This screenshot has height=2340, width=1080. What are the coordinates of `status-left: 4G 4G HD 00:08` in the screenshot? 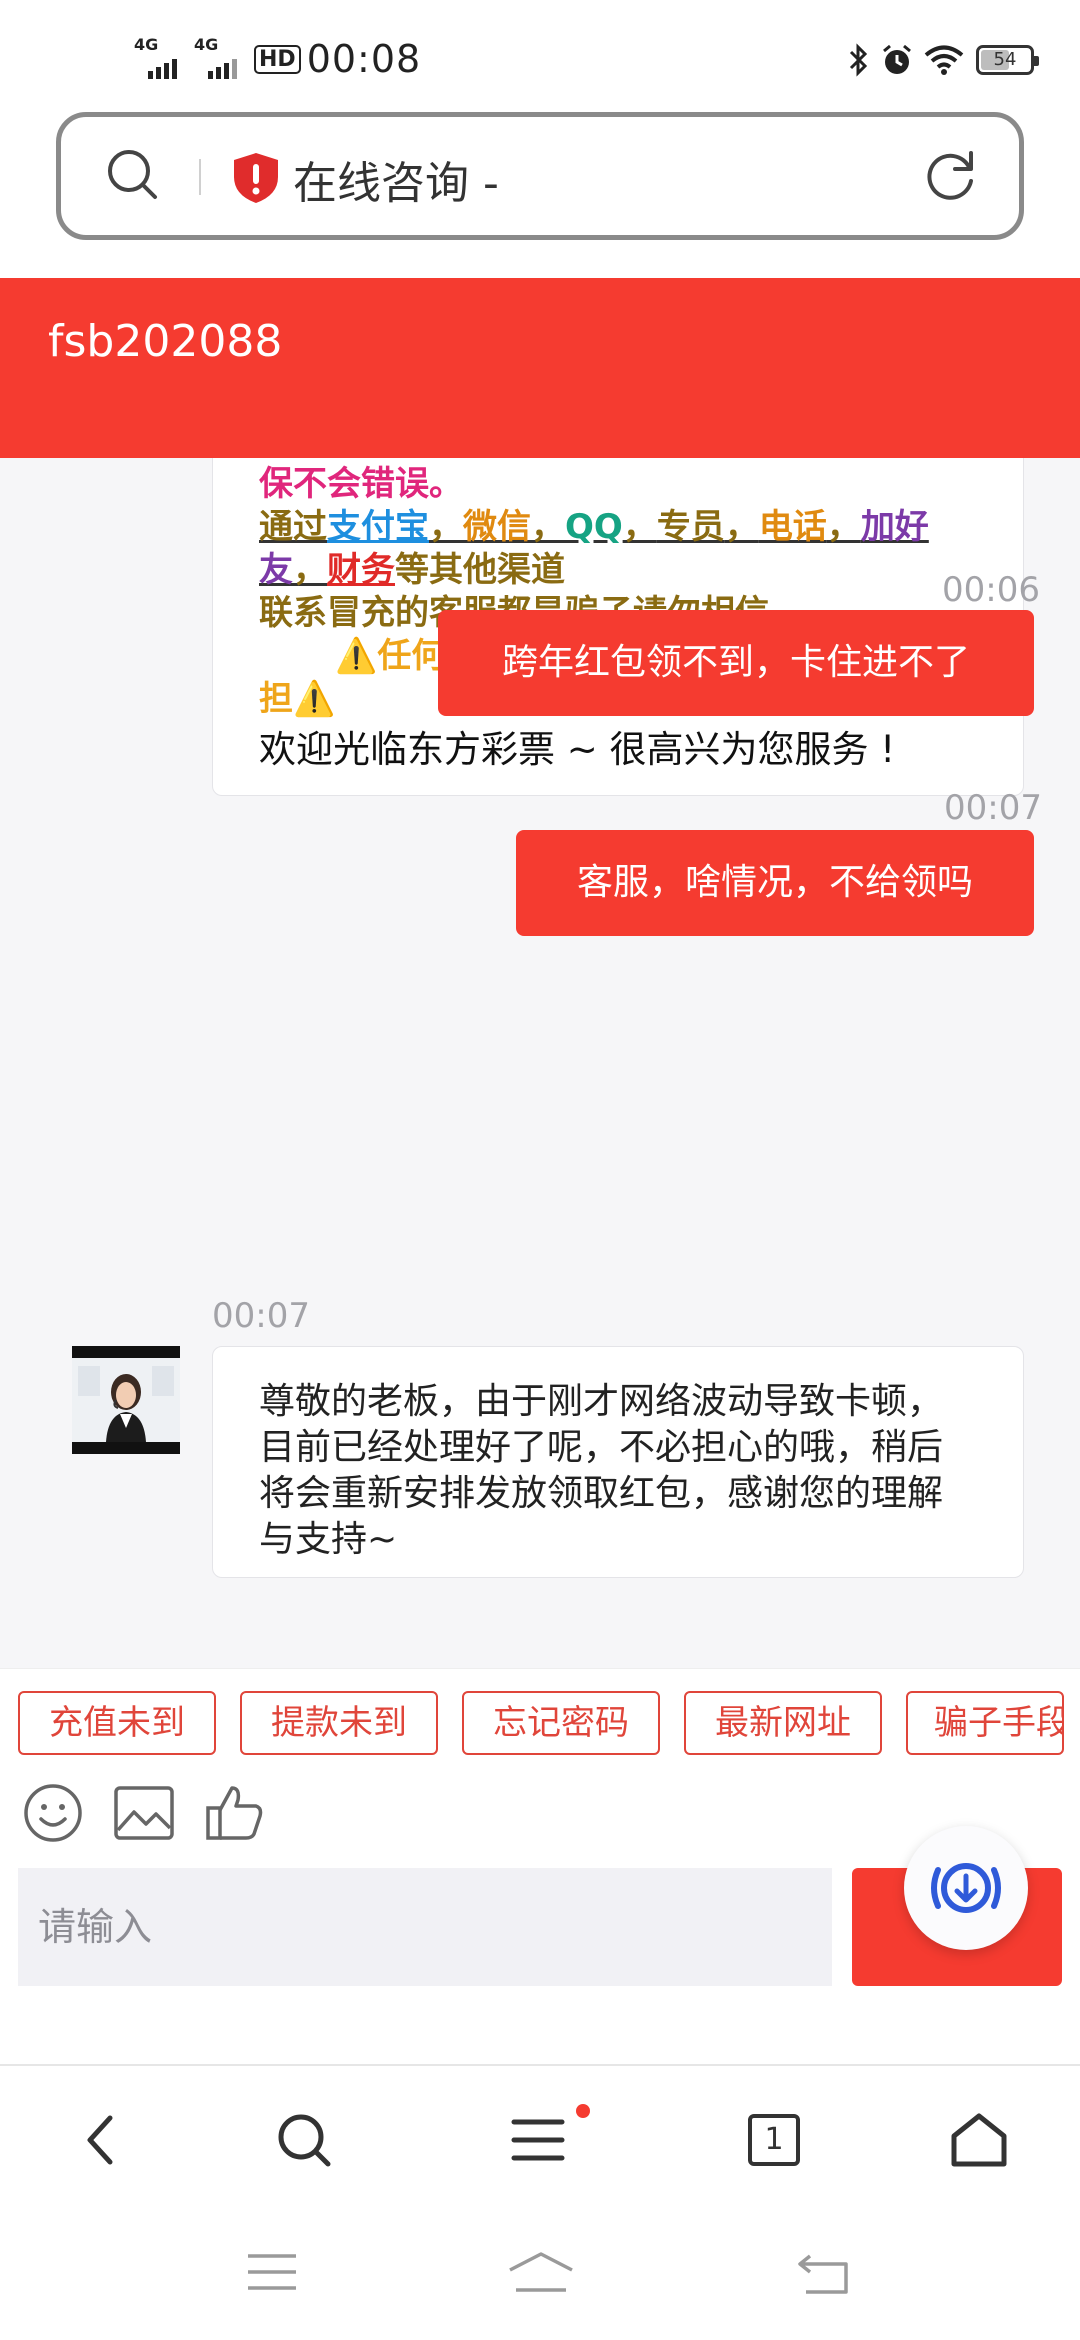 It's located at (277, 59).